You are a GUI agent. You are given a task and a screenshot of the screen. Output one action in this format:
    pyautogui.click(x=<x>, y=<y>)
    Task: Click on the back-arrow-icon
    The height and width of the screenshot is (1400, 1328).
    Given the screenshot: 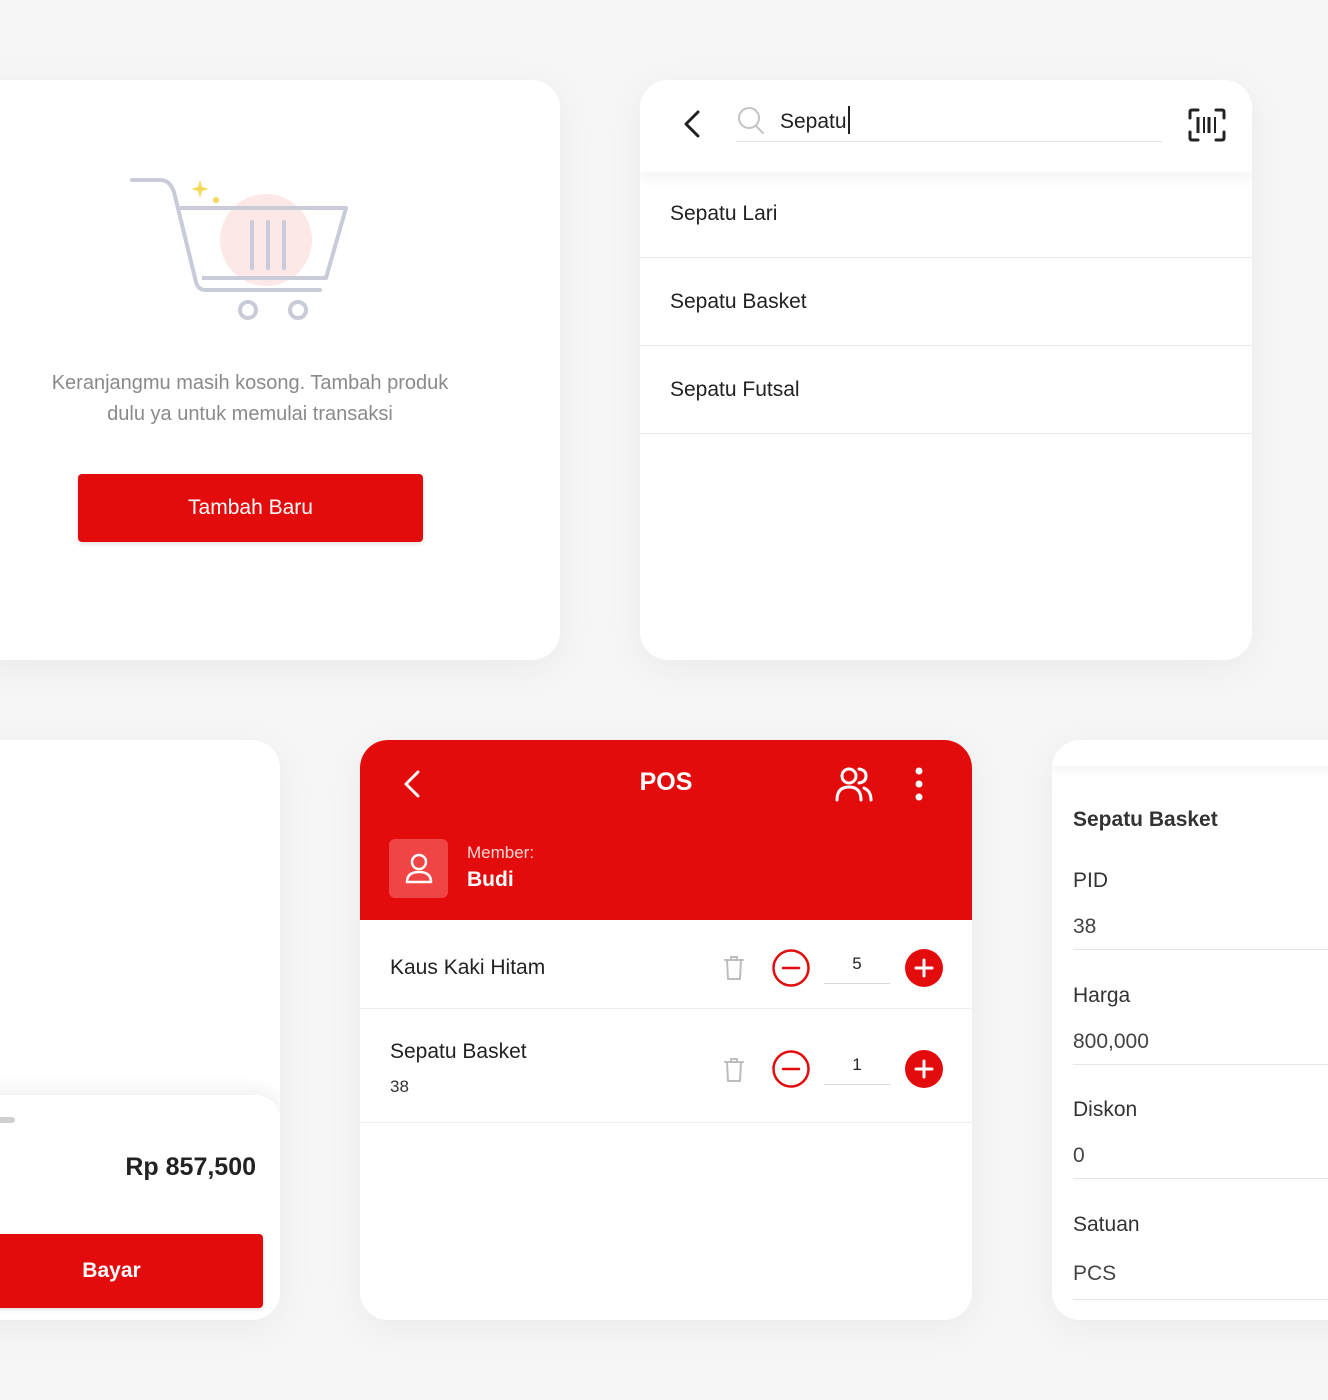 What is the action you would take?
    pyautogui.click(x=692, y=124)
    